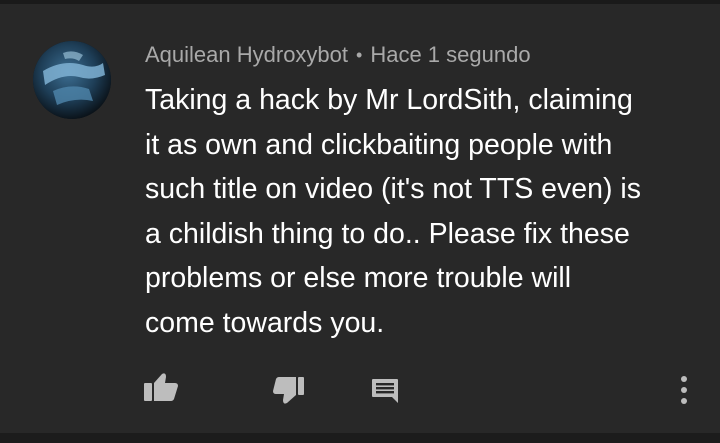 The width and height of the screenshot is (720, 443). What do you see at coordinates (385, 391) in the screenshot?
I see `reply-comment-icon` at bounding box center [385, 391].